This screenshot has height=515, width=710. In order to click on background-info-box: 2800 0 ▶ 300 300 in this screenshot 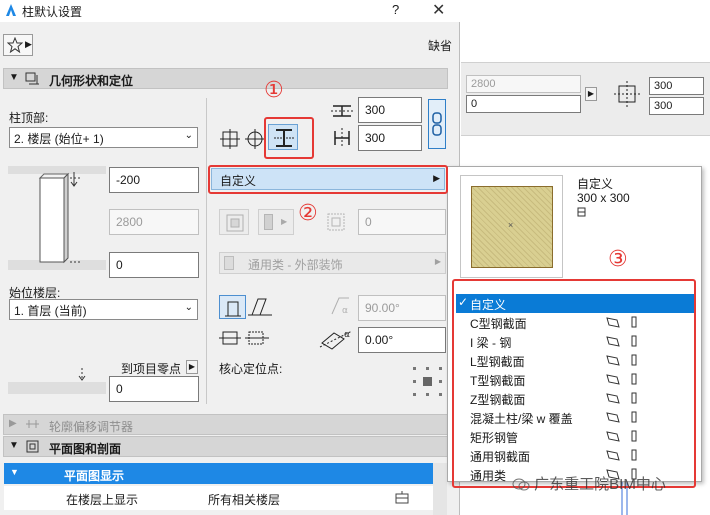, I will do `click(585, 99)`.